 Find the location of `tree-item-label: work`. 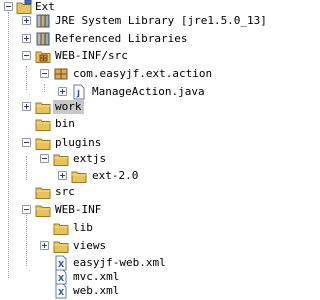

tree-item-label: work is located at coordinates (68, 107).